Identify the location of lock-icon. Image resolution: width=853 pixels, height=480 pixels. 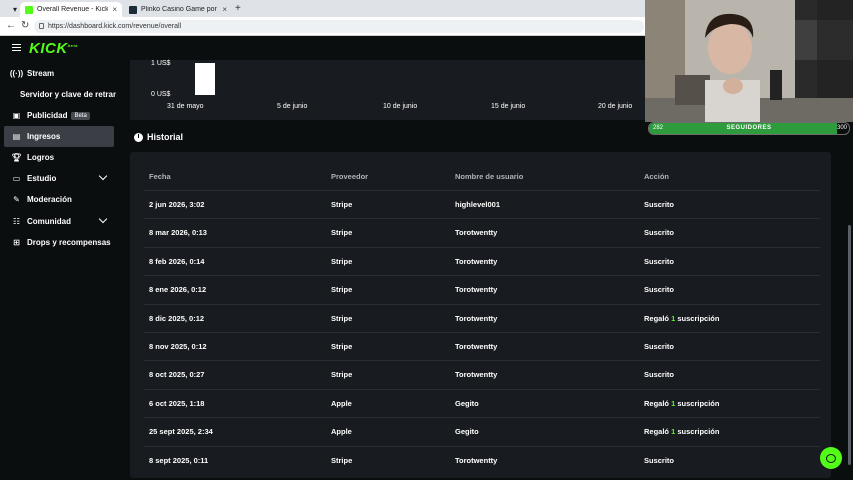
(41, 26).